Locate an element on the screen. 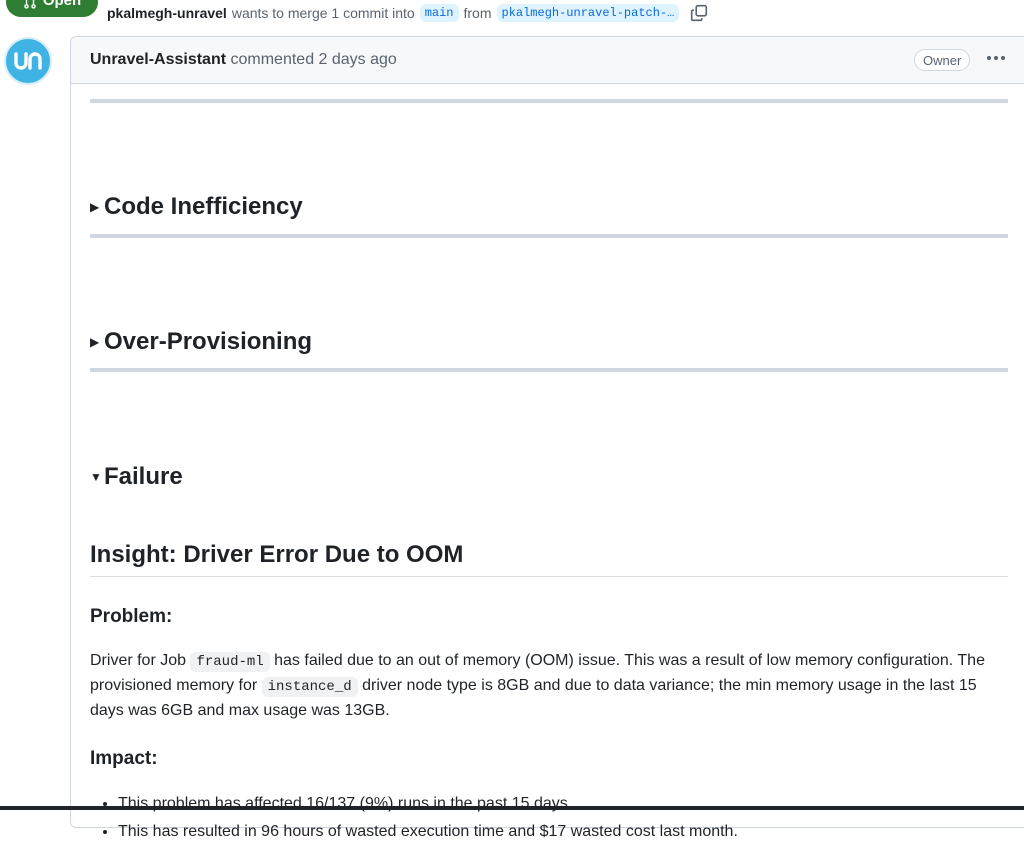 This screenshot has width=1024, height=846. comment-author-link: Unravel-Assistant is located at coordinates (158, 59).